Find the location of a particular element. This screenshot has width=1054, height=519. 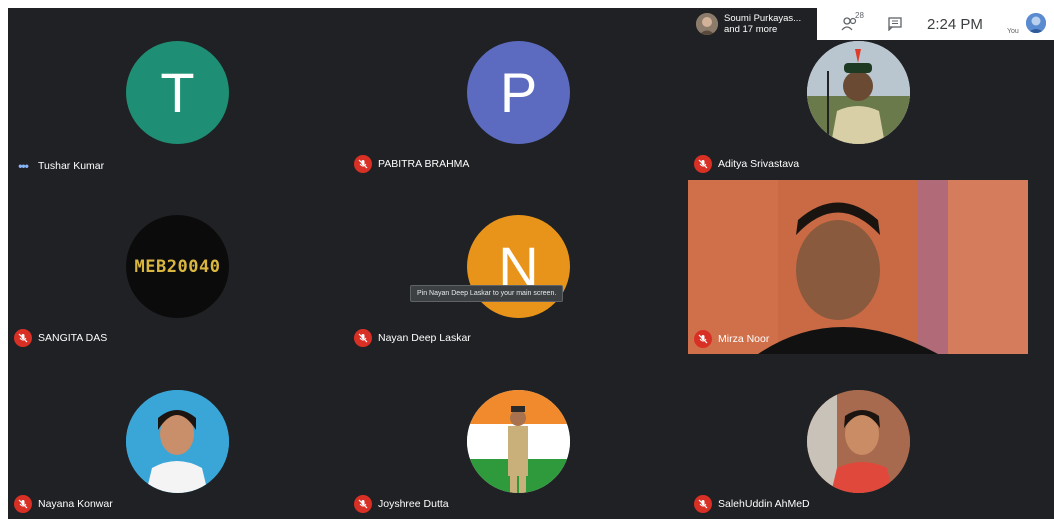

participant-tile-tushar: T ••• Tushar Kumar is located at coordinates (178, 93).